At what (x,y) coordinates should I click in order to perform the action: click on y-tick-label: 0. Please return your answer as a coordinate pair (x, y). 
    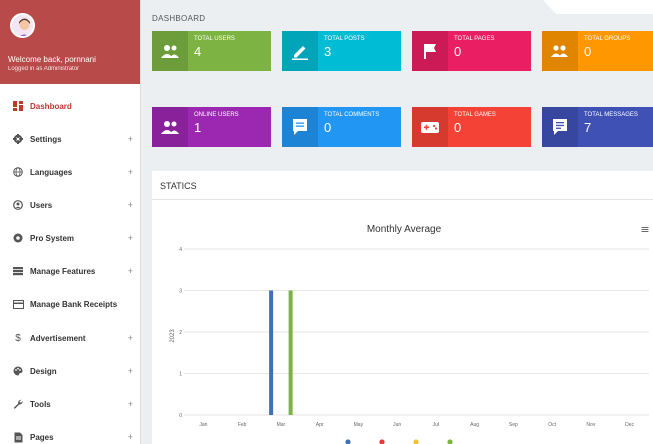
    Looking at the image, I should click on (180, 416).